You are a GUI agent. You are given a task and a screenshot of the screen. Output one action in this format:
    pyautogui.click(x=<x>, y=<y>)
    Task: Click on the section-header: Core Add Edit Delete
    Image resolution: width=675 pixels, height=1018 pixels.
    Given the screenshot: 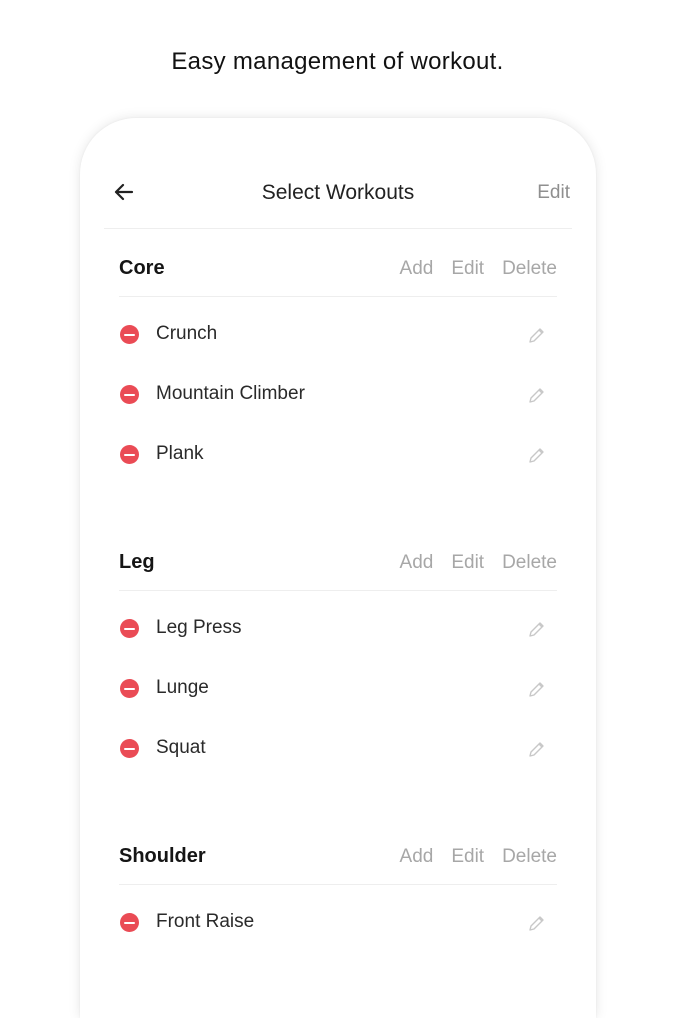 What is the action you would take?
    pyautogui.click(x=338, y=268)
    